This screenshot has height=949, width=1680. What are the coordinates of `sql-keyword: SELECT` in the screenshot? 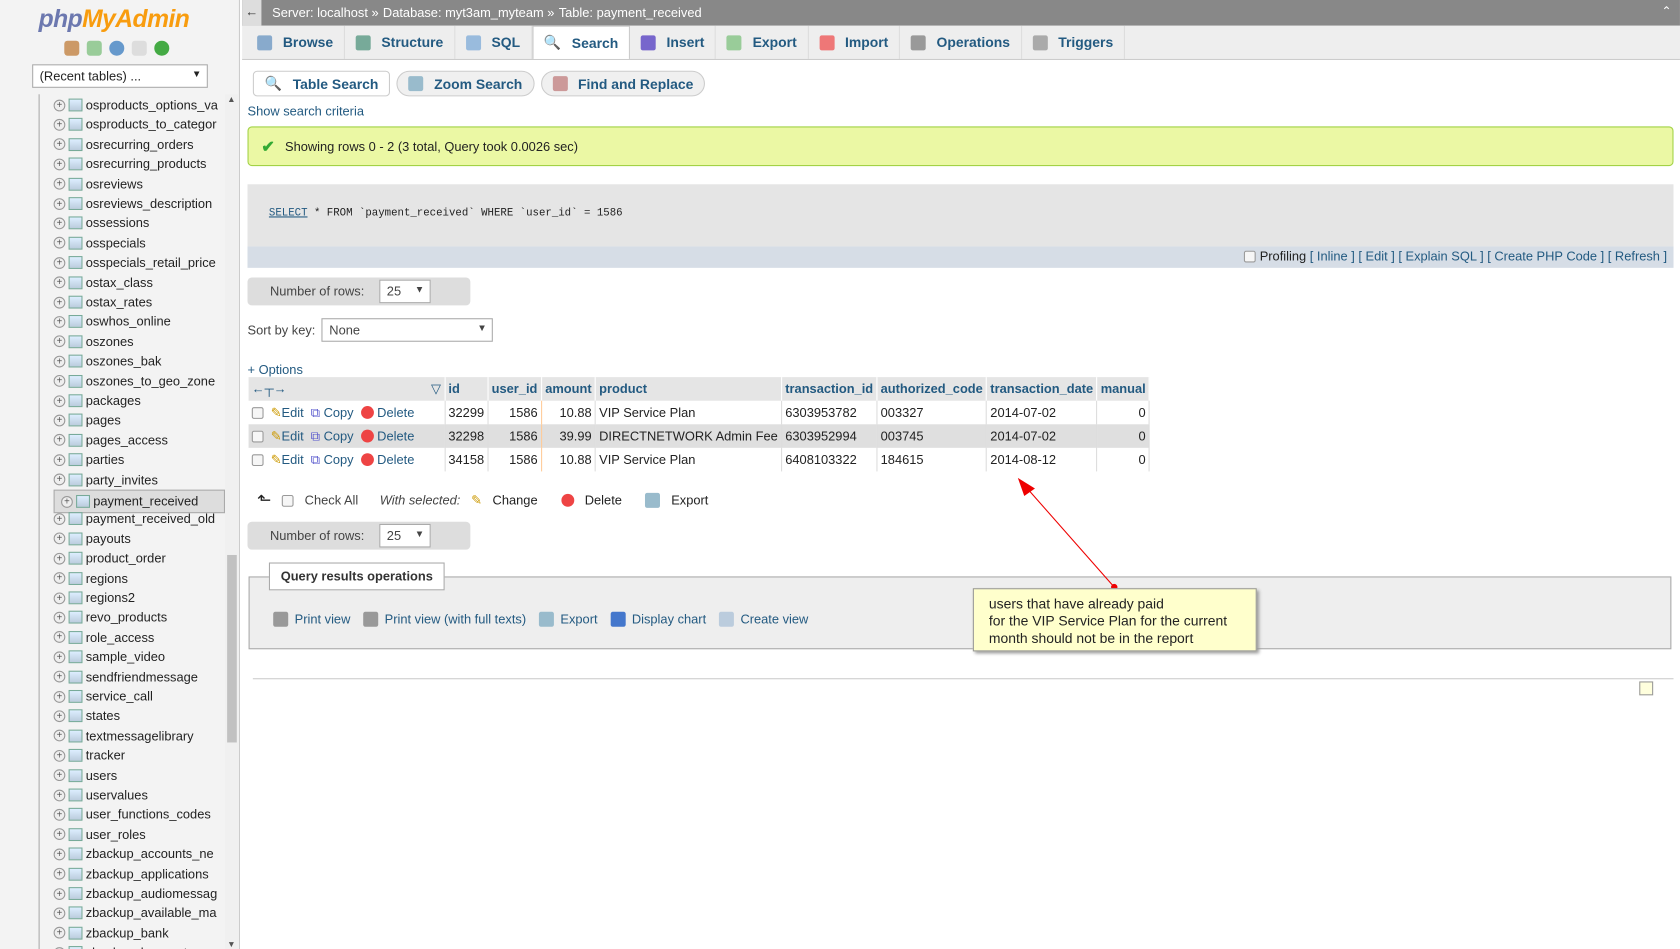 It's located at (288, 214).